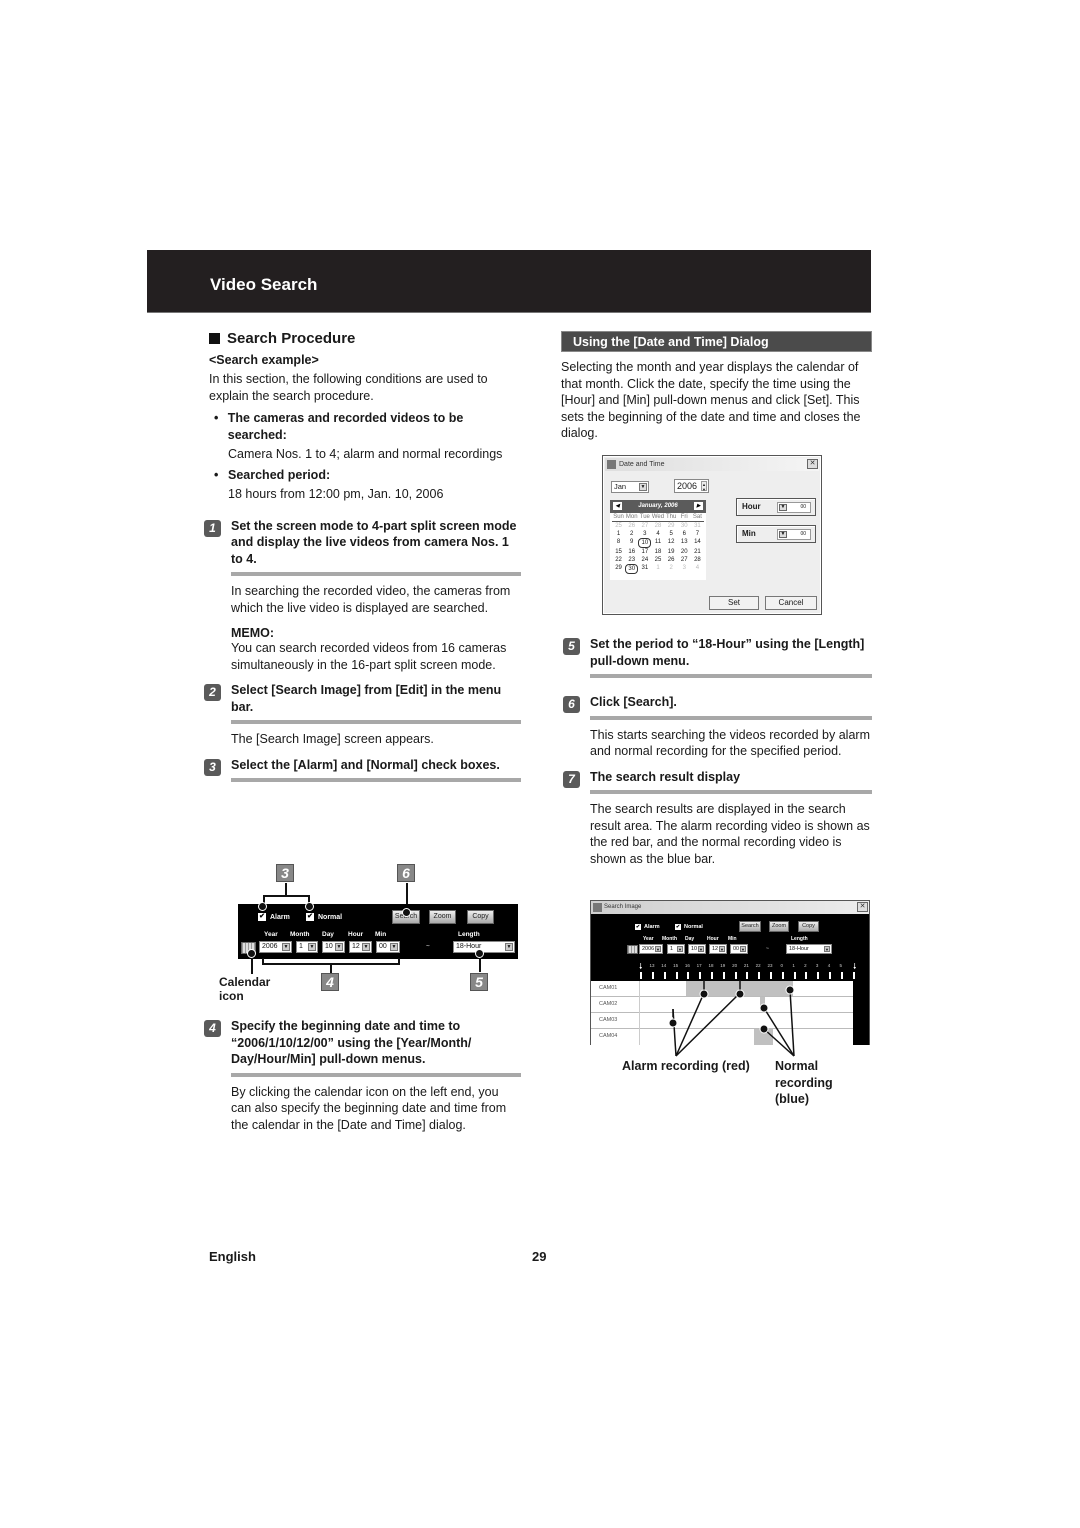 Image resolution: width=1080 pixels, height=1528 pixels. Describe the element at coordinates (794, 507) in the screenshot. I see `hour-select: ▼ 00` at that location.